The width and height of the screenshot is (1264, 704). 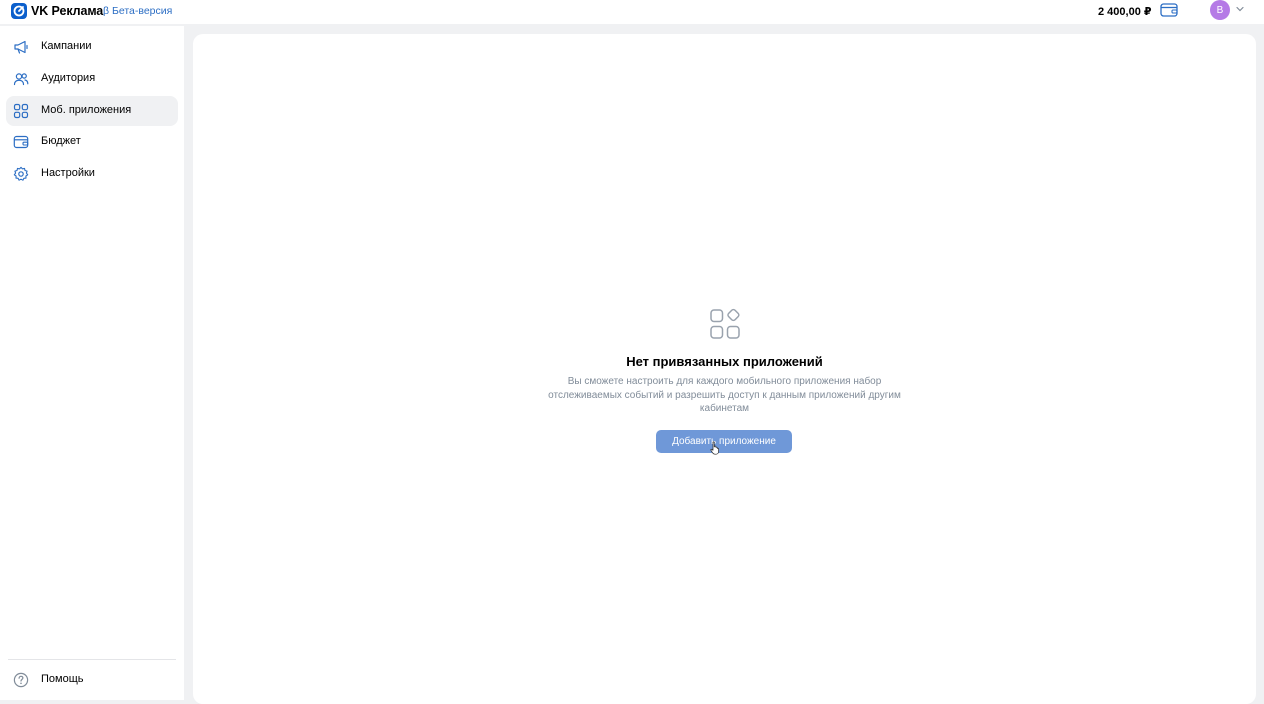 I want to click on sidebar-item-label: Помощь, so click(x=62, y=679).